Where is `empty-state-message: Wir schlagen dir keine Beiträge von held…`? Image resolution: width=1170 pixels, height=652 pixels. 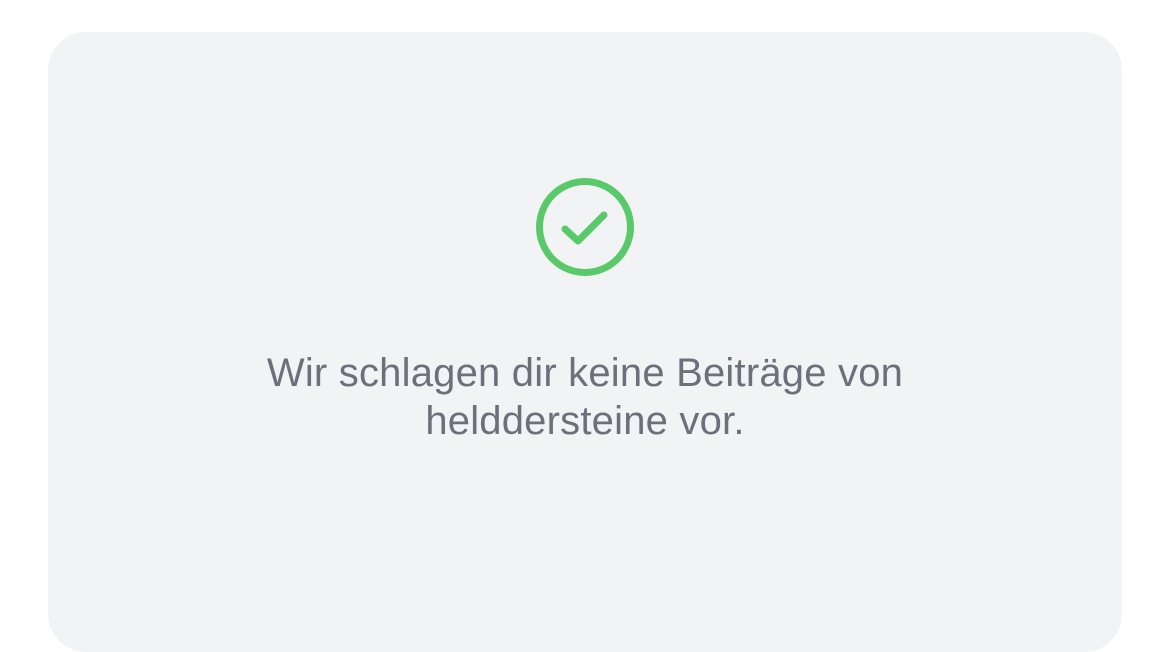
empty-state-message: Wir schlagen dir keine Beiträge von held… is located at coordinates (585, 397).